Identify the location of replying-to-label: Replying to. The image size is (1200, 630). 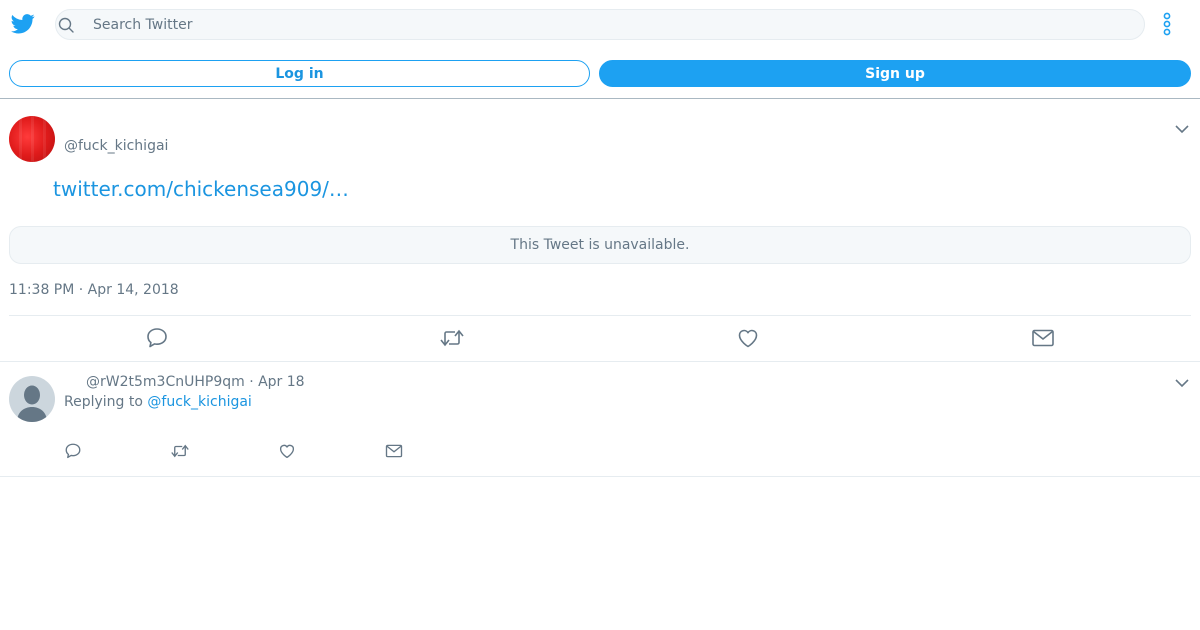
(106, 402).